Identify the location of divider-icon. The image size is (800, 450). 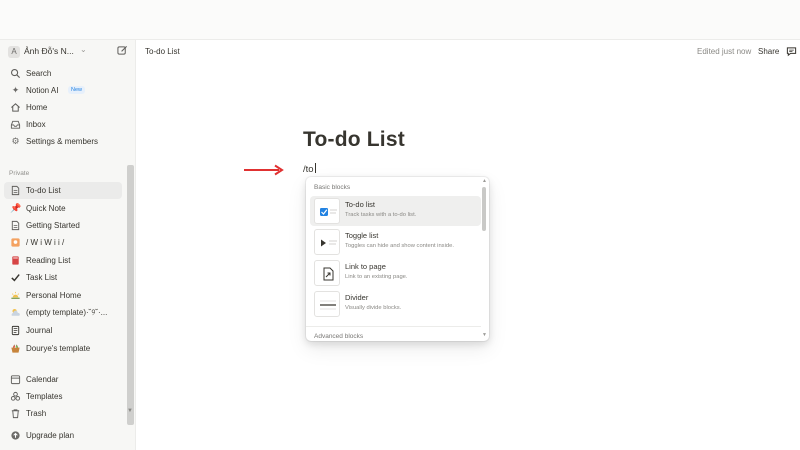
(327, 304).